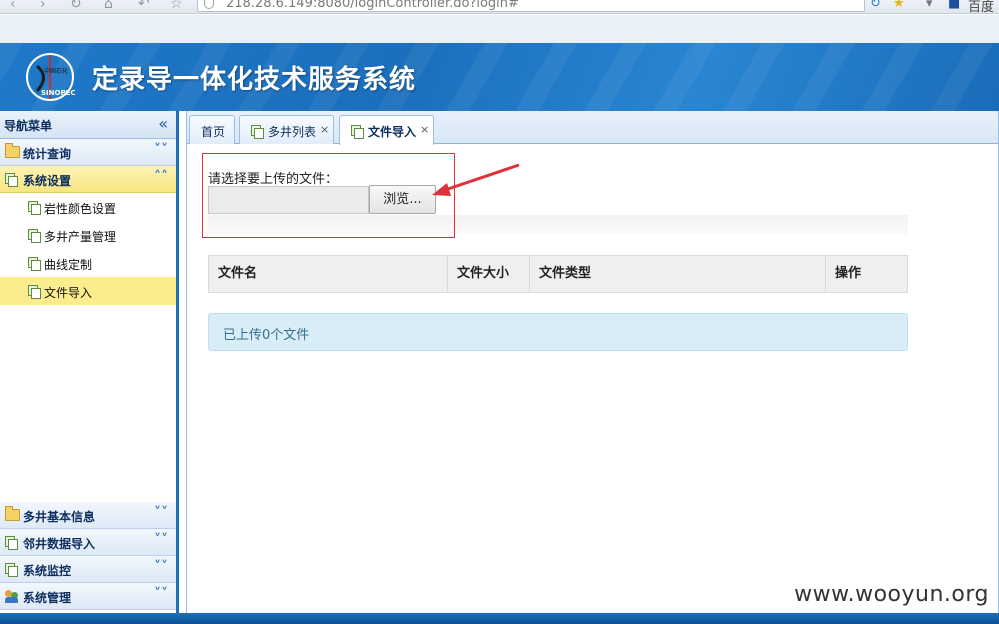 This screenshot has width=999, height=624. Describe the element at coordinates (108, 6) in the screenshot. I see `home-icon: ⌂` at that location.